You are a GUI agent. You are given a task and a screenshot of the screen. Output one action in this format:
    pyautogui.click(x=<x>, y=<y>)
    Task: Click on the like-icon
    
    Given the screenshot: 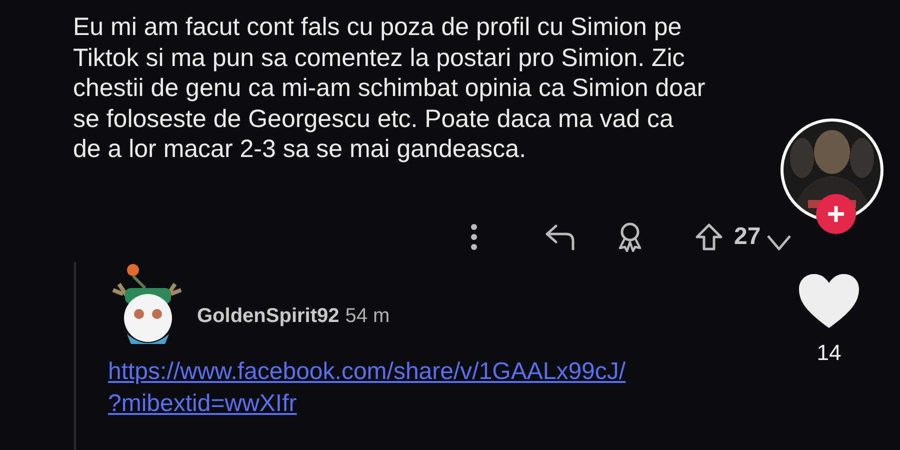 What is the action you would take?
    pyautogui.click(x=829, y=301)
    